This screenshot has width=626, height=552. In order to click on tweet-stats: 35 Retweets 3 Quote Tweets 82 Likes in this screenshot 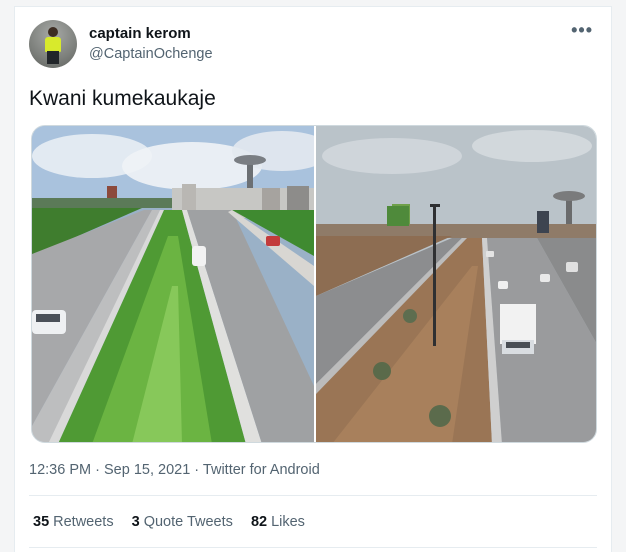, I will do `click(176, 522)`.